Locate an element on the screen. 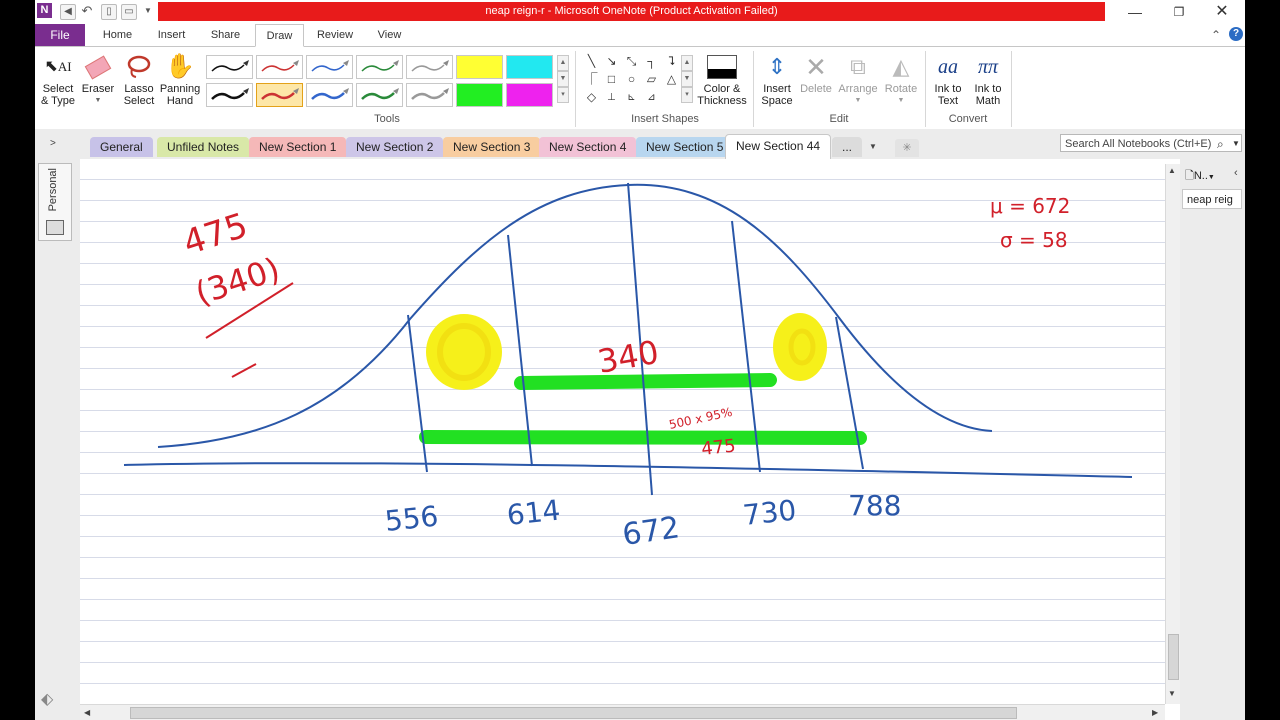  restore-icon: ❐ is located at coordinates (1179, 12).